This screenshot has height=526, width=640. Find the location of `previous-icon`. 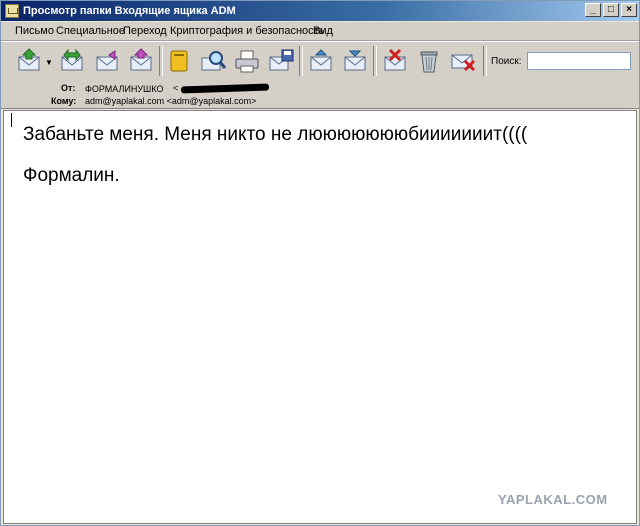

previous-icon is located at coordinates (321, 61).